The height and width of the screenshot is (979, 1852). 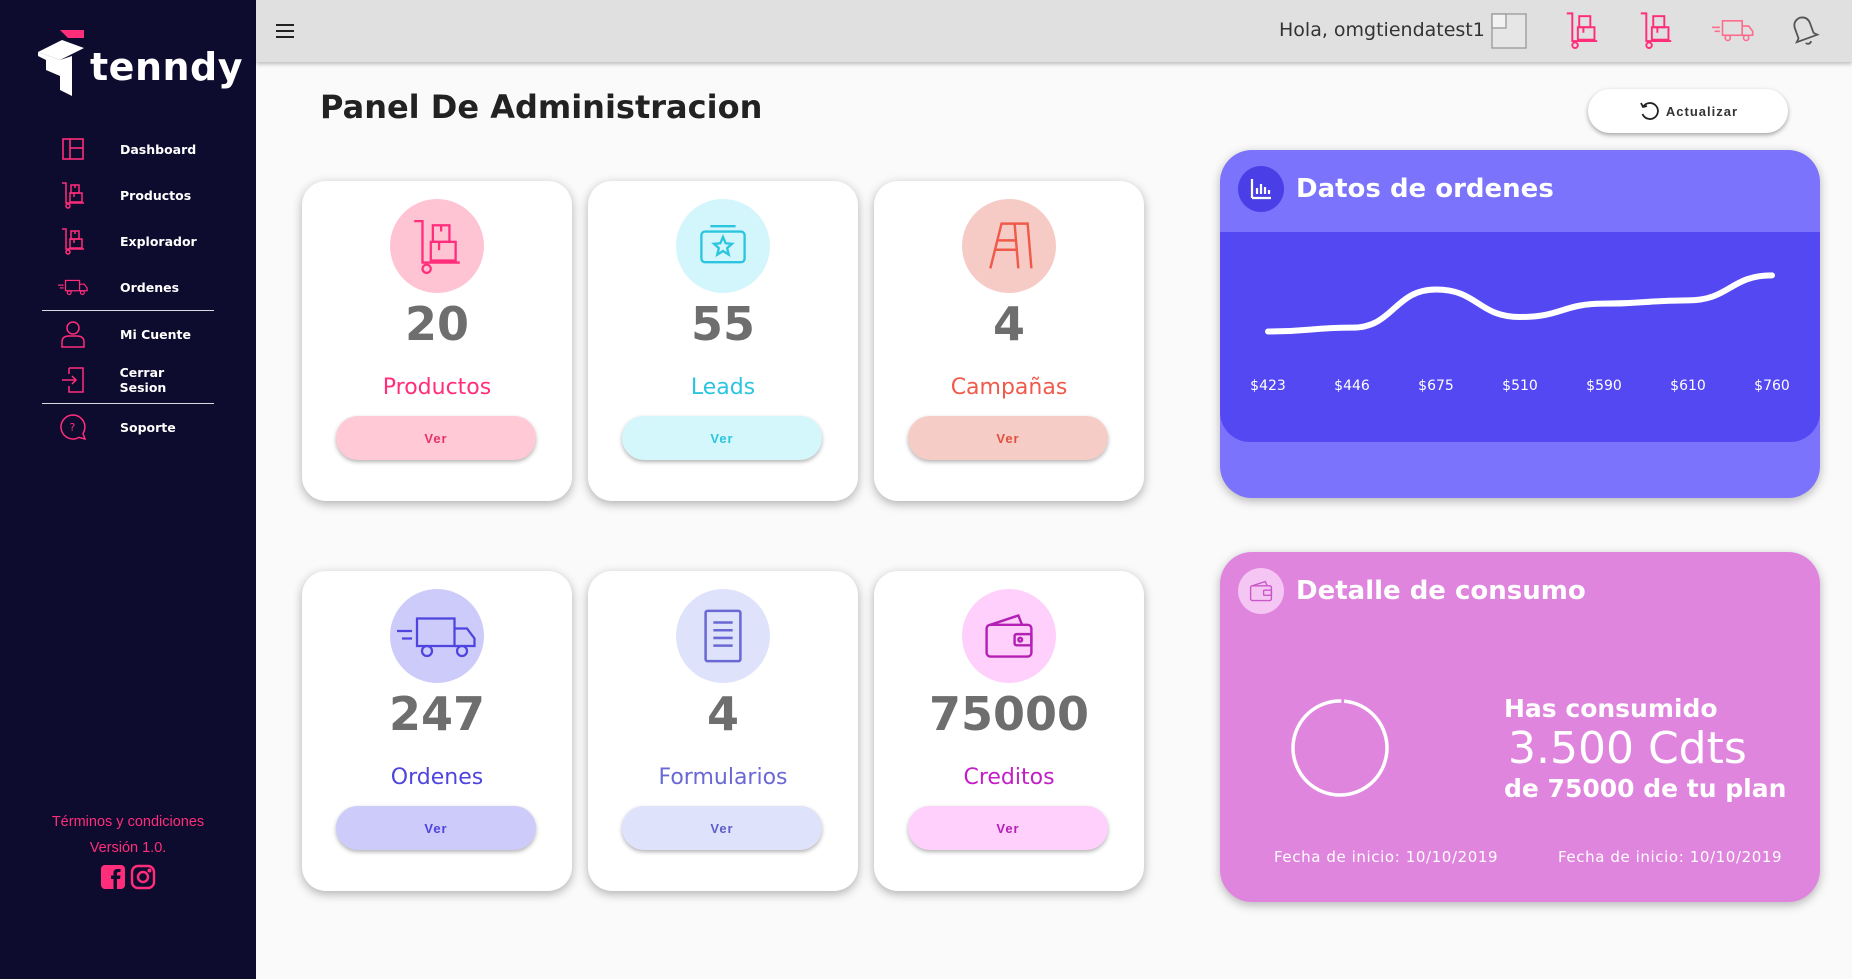 I want to click on stat-card-formularios: 4 Formularios Ver, so click(x=723, y=731).